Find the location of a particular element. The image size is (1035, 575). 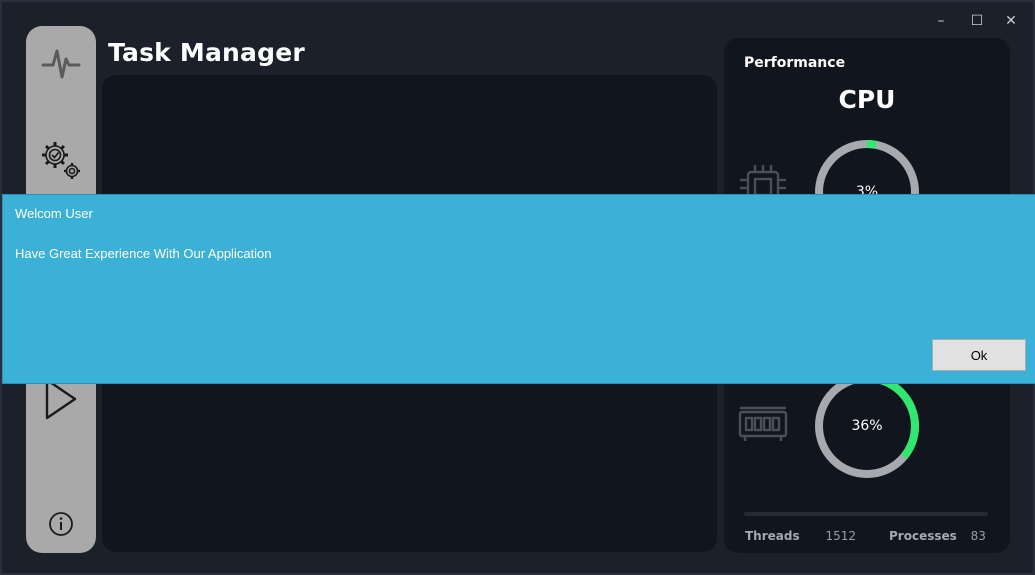

processes-value: 83 is located at coordinates (978, 536).